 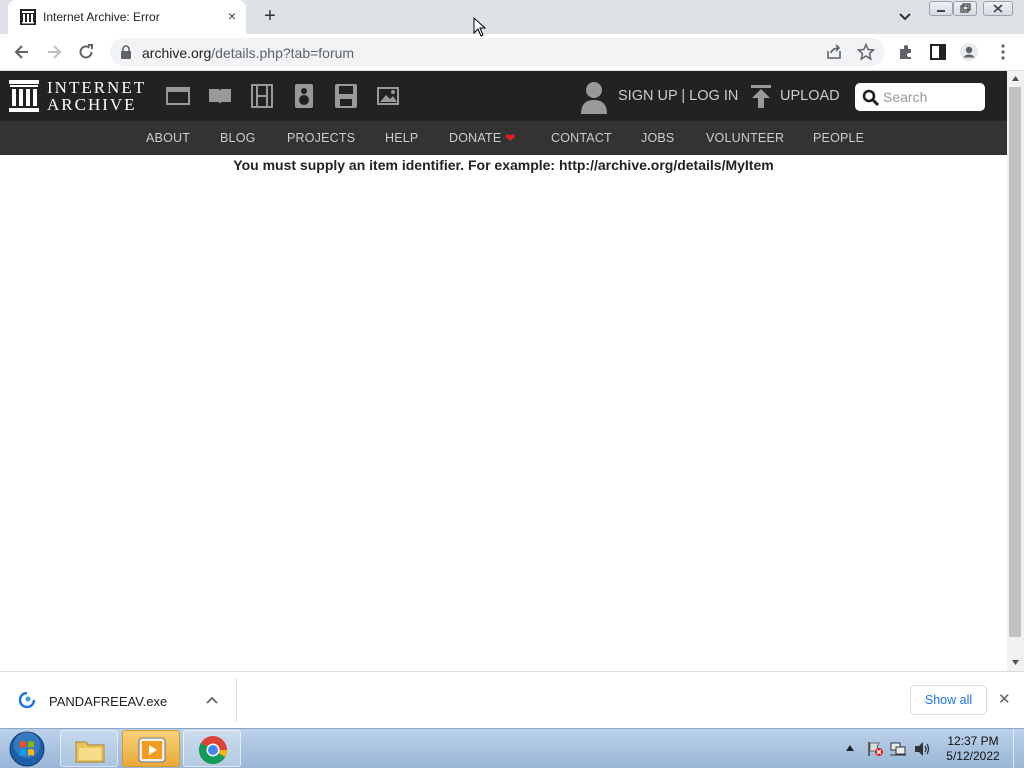 I want to click on menu-kebab-icon, so click(x=1003, y=52).